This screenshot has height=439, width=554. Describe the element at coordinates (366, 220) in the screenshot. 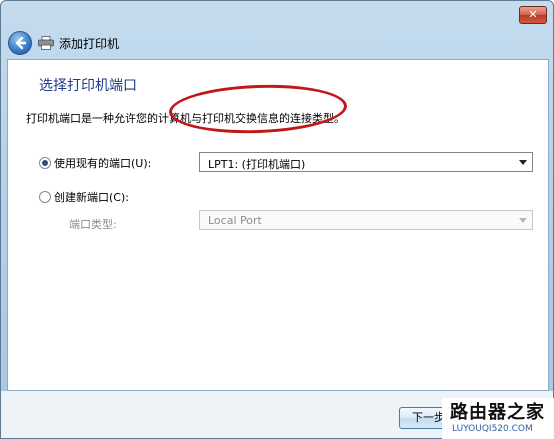

I see `port-type-select: Local Port` at that location.